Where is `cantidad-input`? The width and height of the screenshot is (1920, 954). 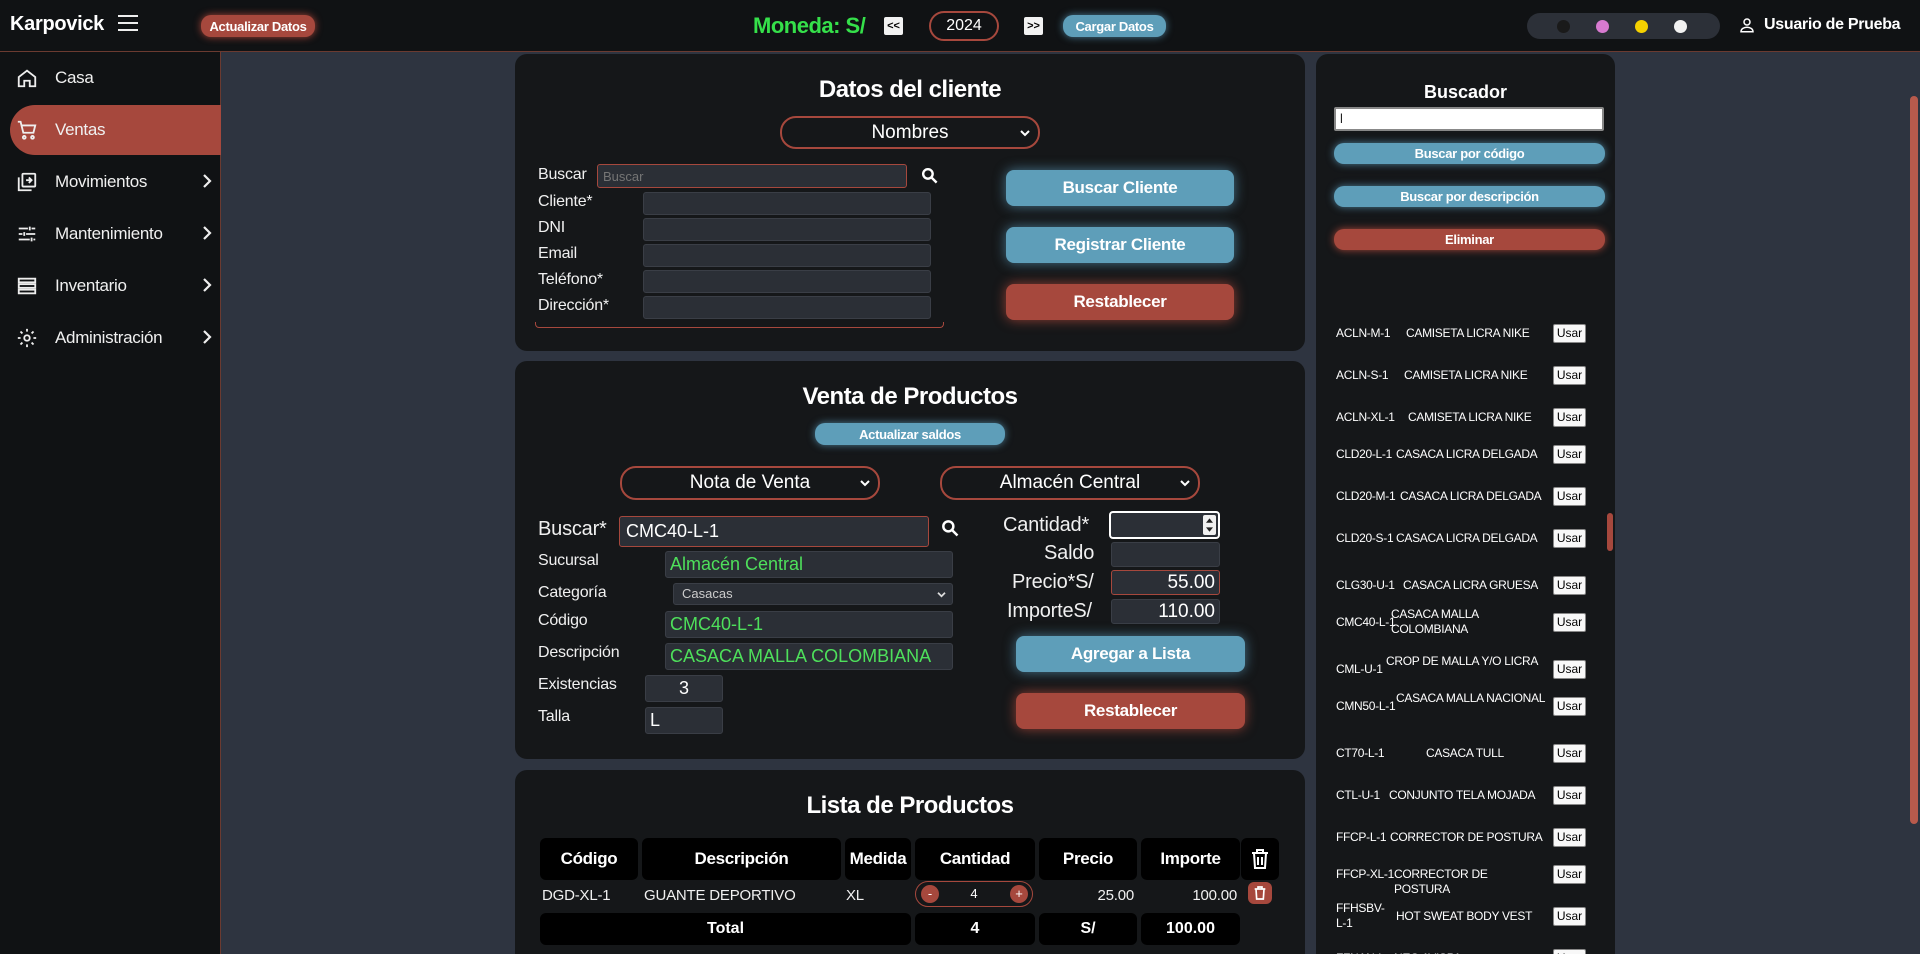 cantidad-input is located at coordinates (1164, 525).